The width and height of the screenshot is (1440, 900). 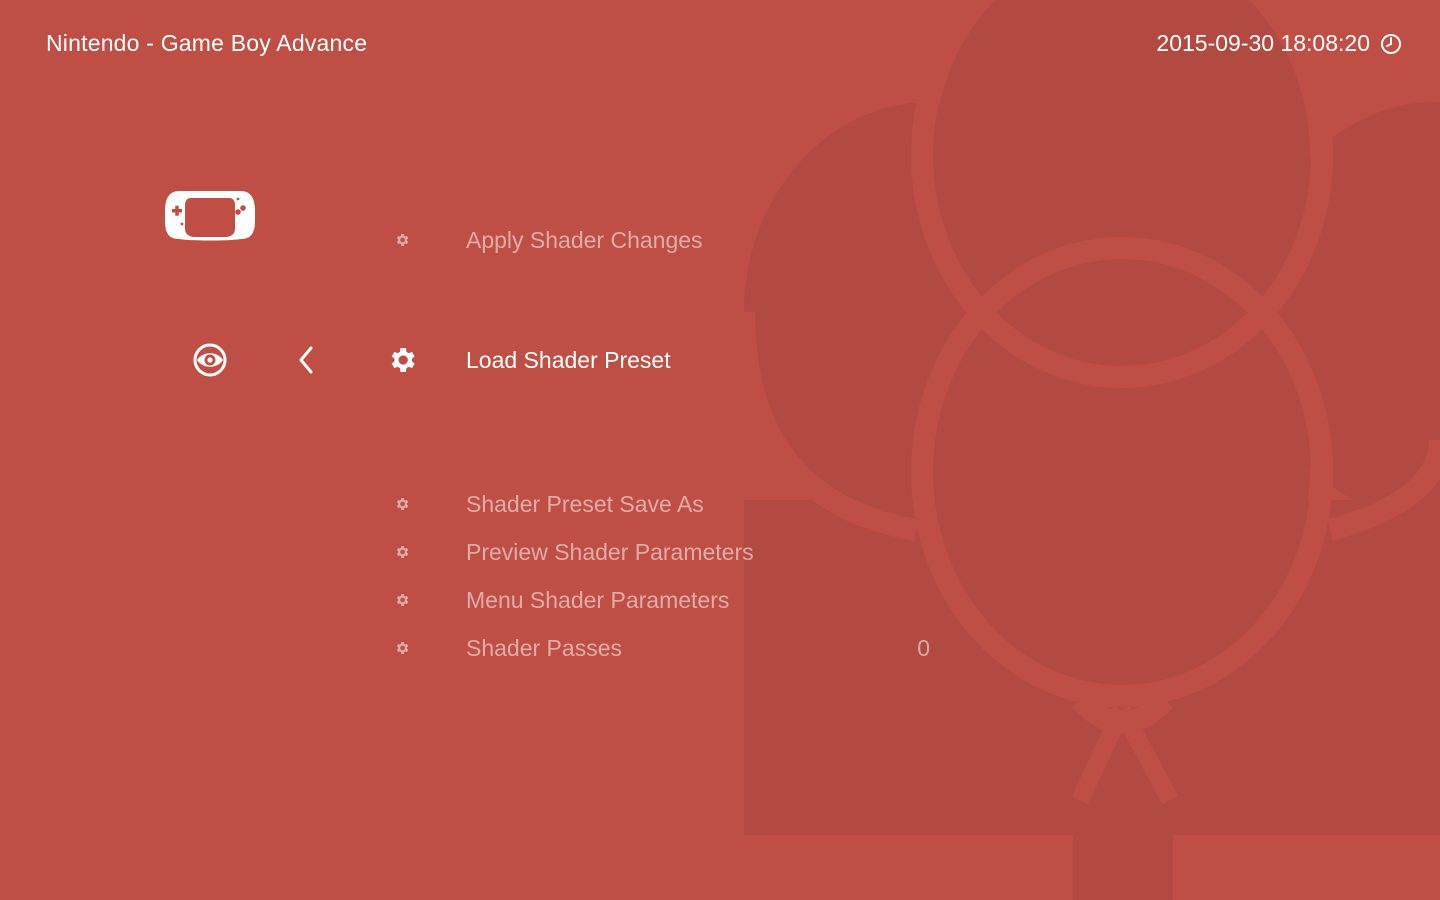 What do you see at coordinates (568, 359) in the screenshot?
I see `menu-item-label: Load Shader Preset` at bounding box center [568, 359].